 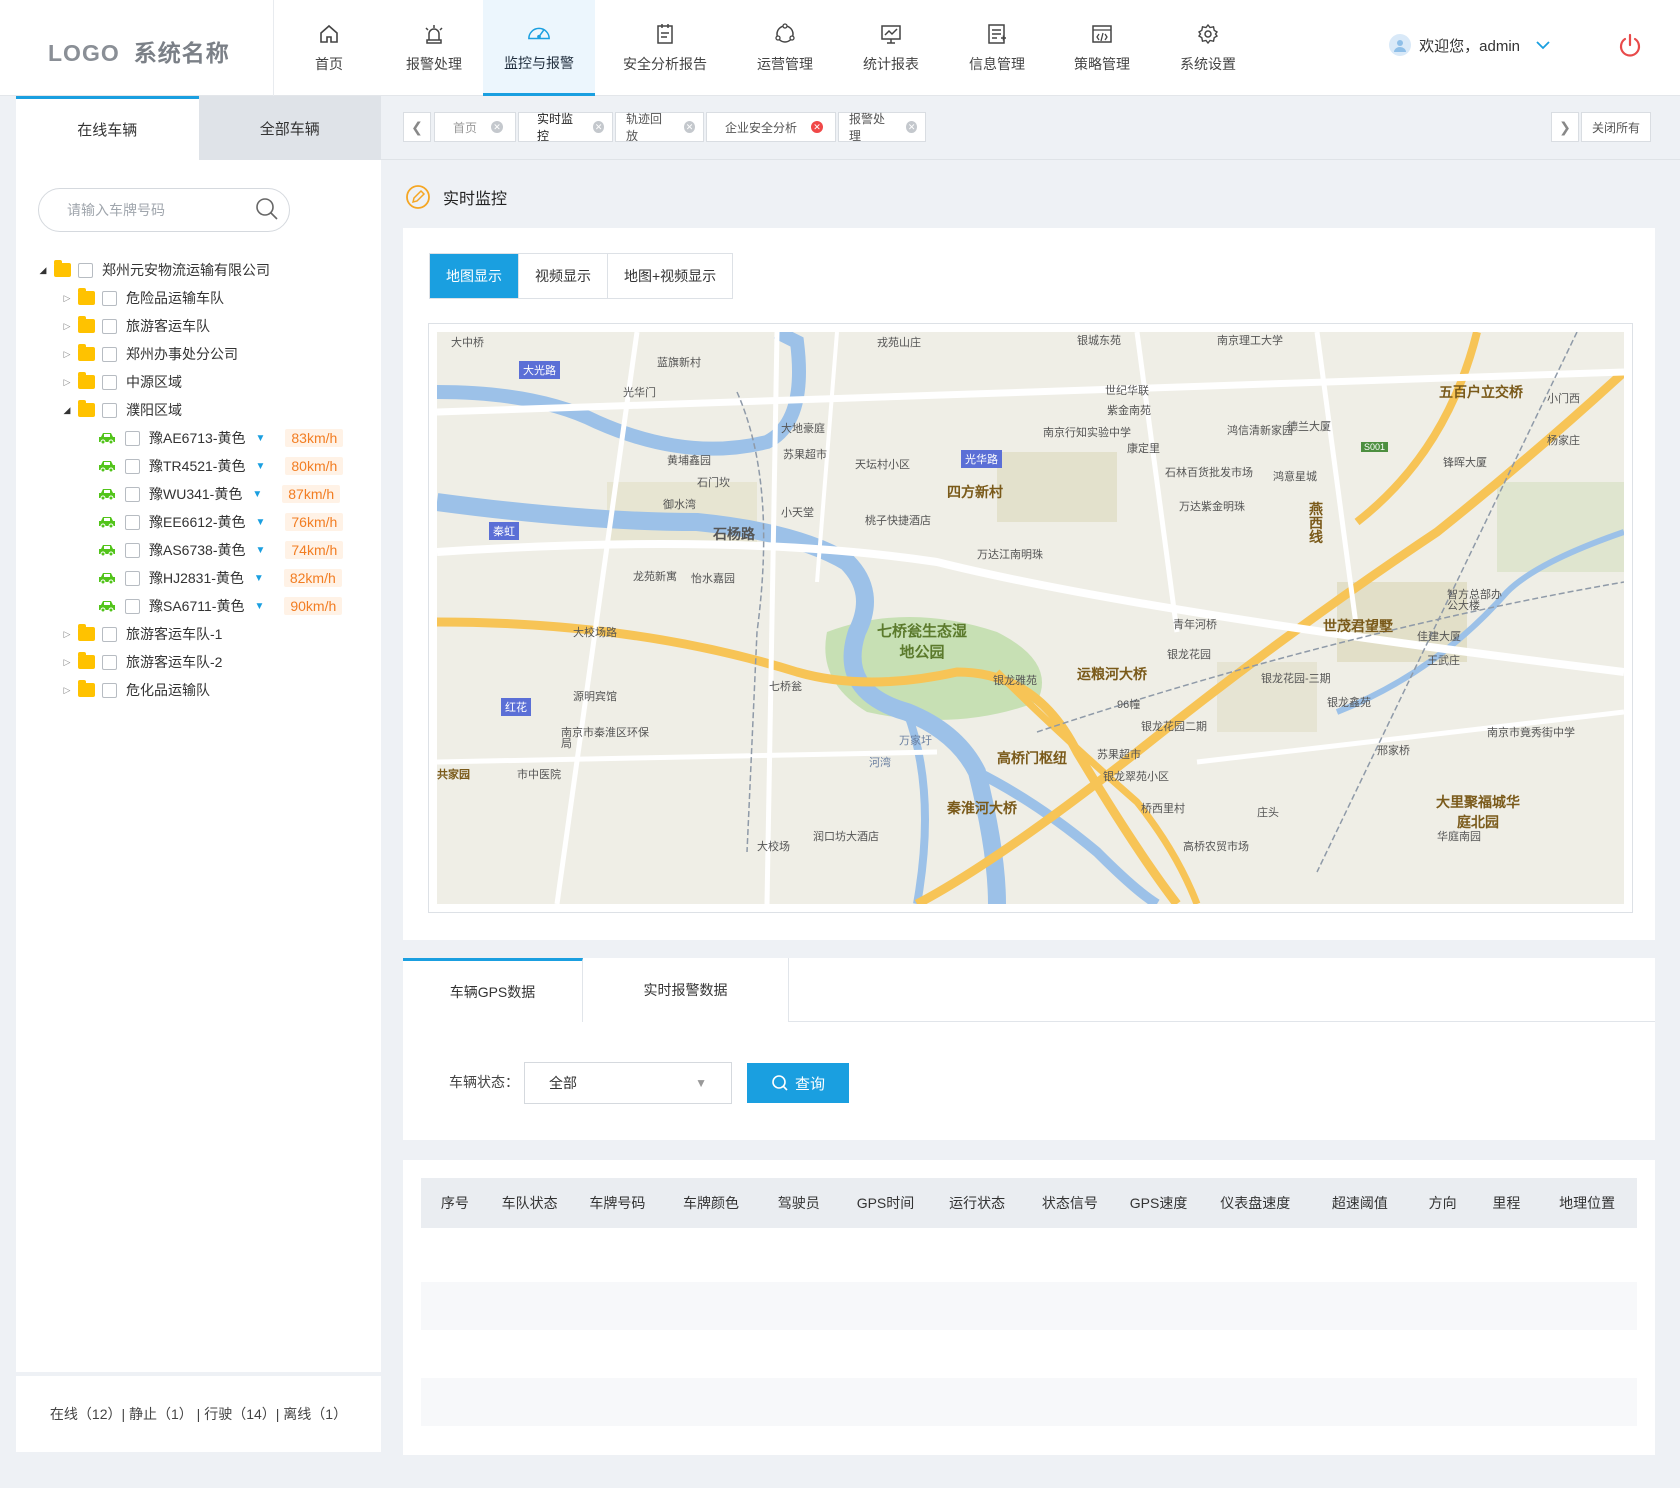 What do you see at coordinates (201, 578) in the screenshot?
I see `vehicle-item: 豫HJ2831-黄色 ▼ 82km/h` at bounding box center [201, 578].